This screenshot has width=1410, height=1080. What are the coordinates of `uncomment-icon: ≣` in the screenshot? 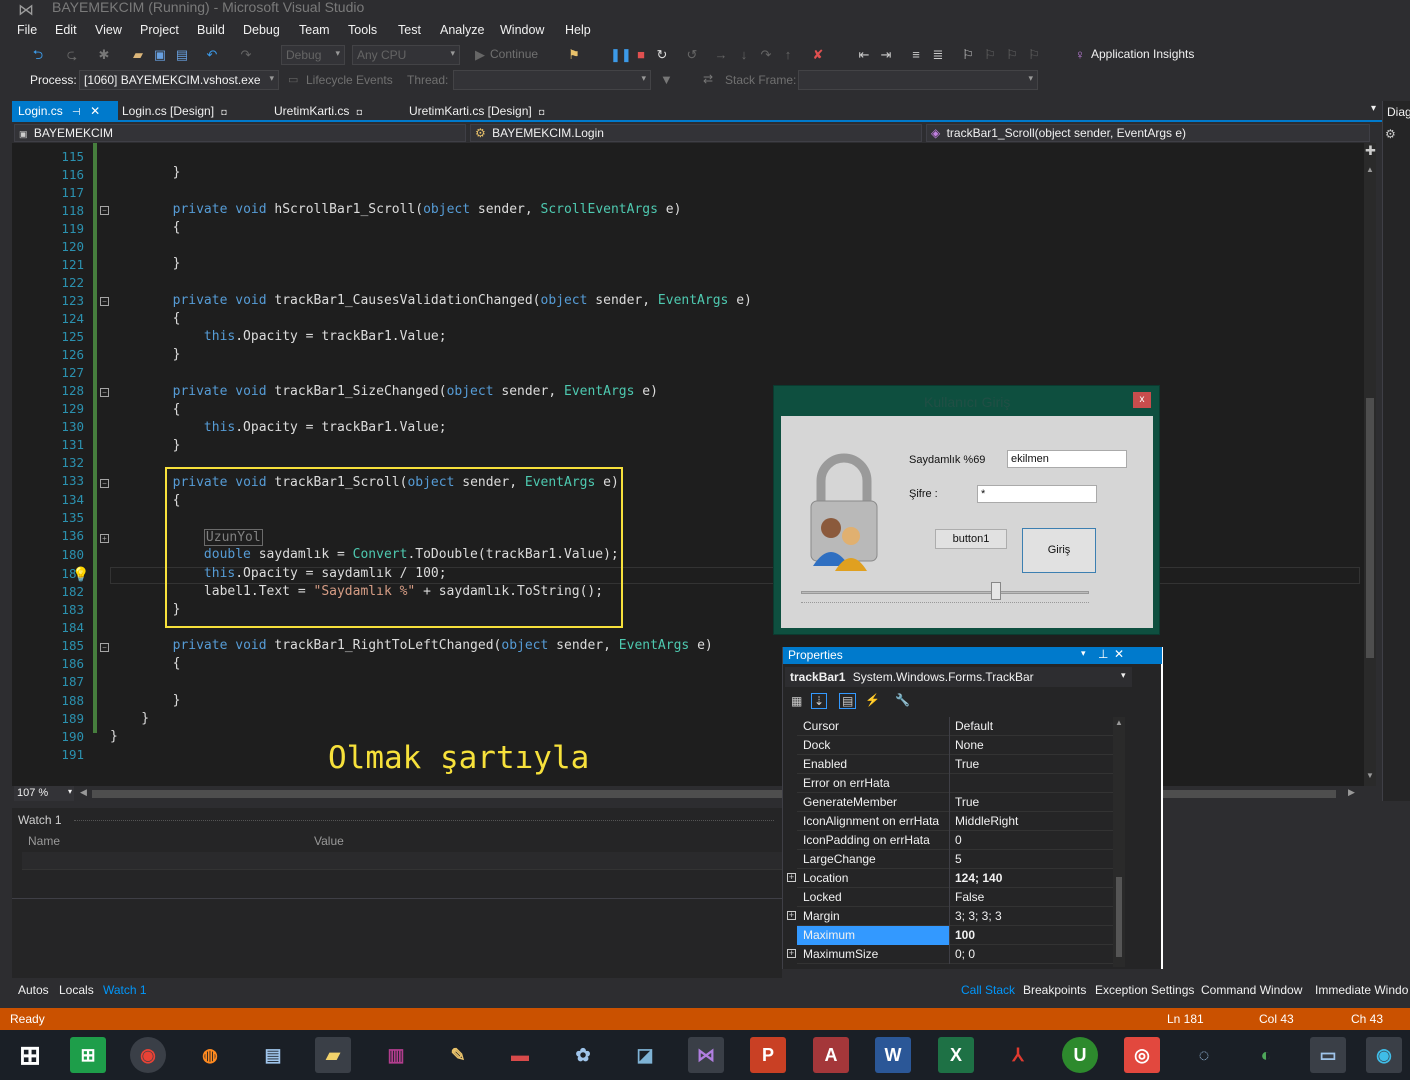 It's located at (938, 55).